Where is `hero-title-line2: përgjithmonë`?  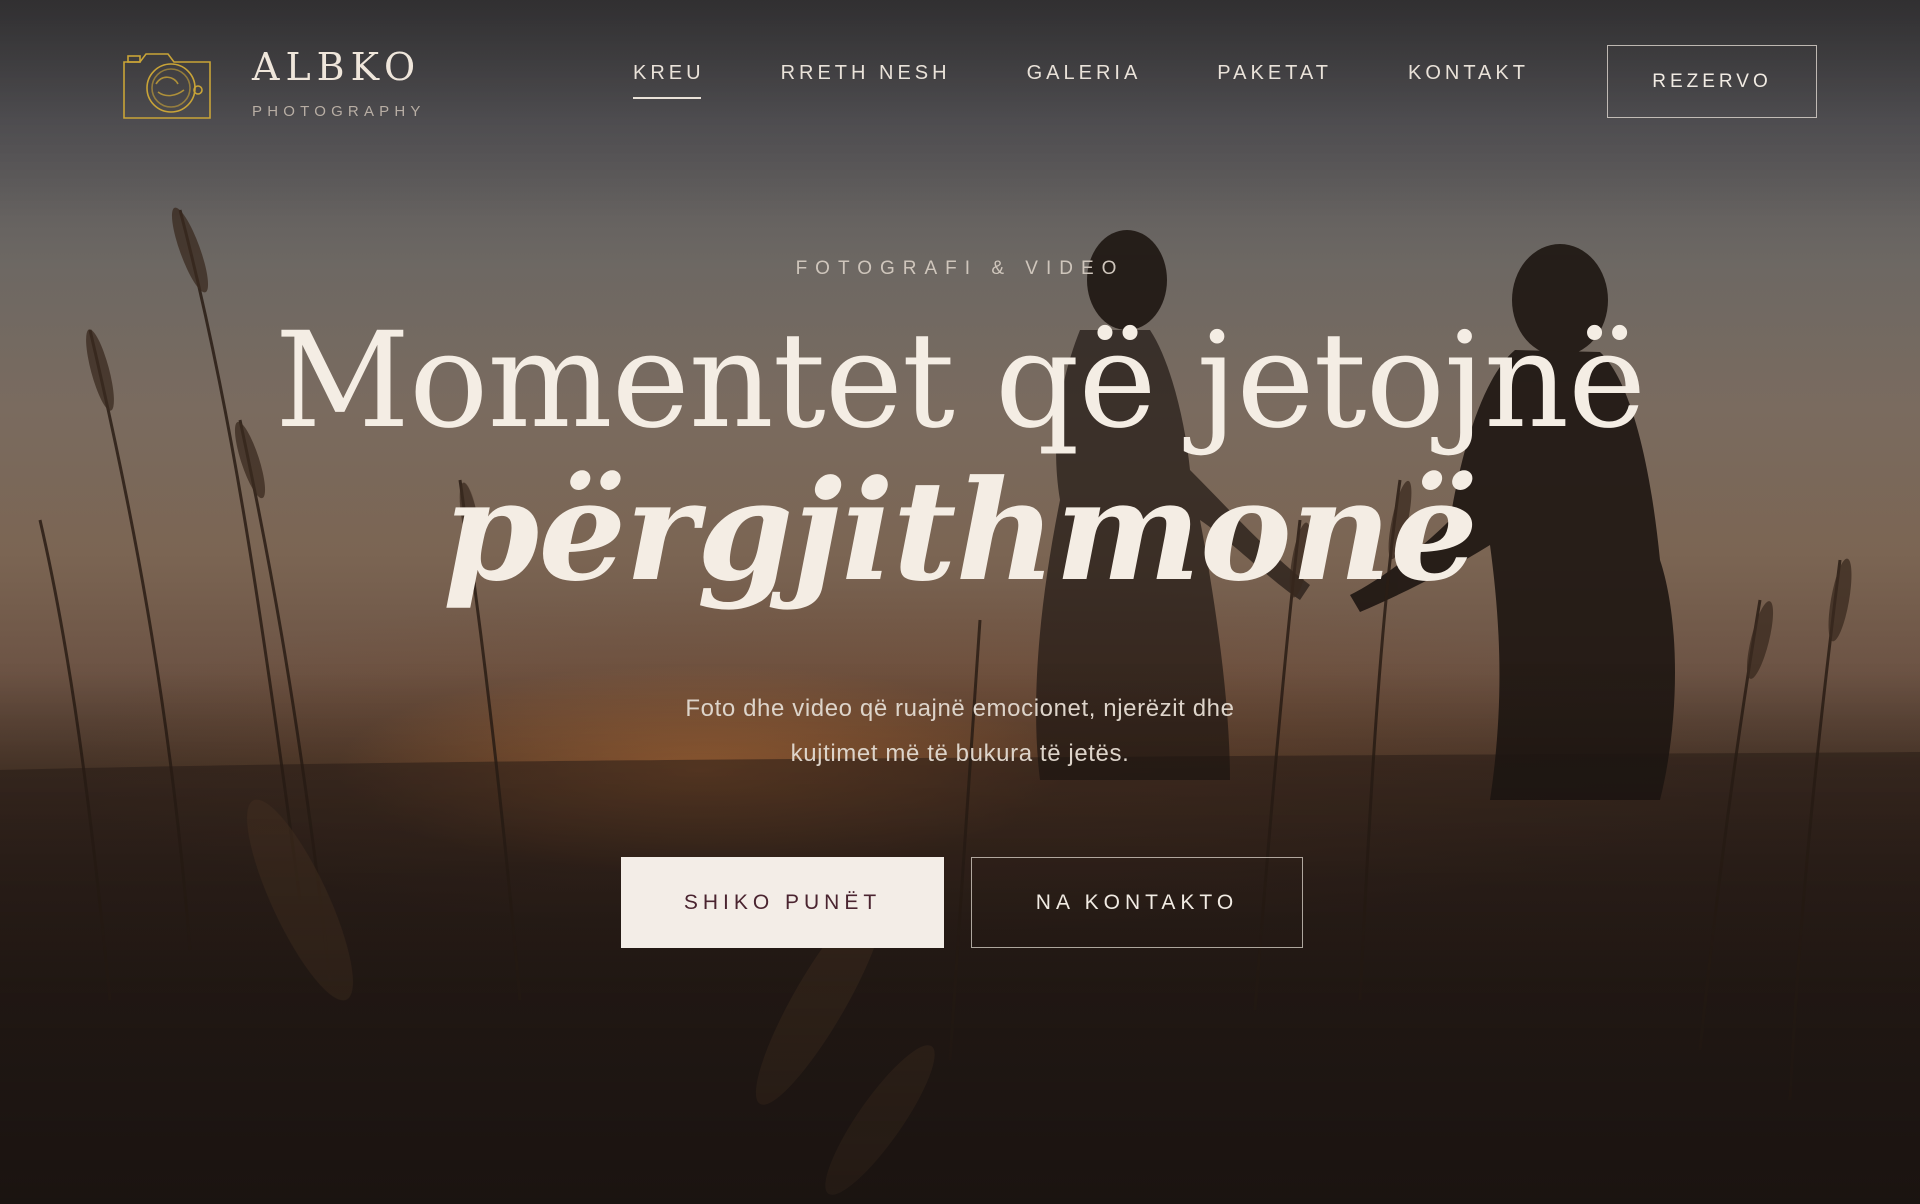 hero-title-line2: përgjithmonë is located at coordinates (960, 530).